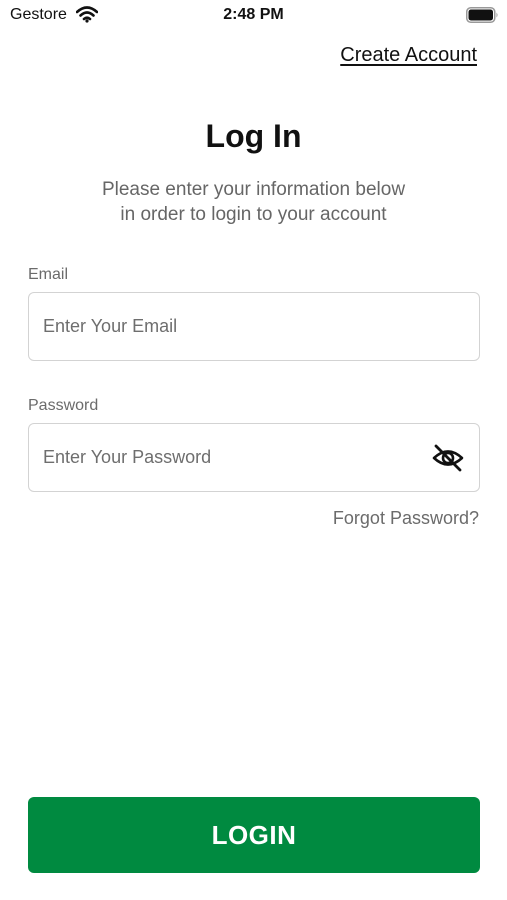 The image size is (507, 900). Describe the element at coordinates (448, 458) in the screenshot. I see `eye-off-icon` at that location.